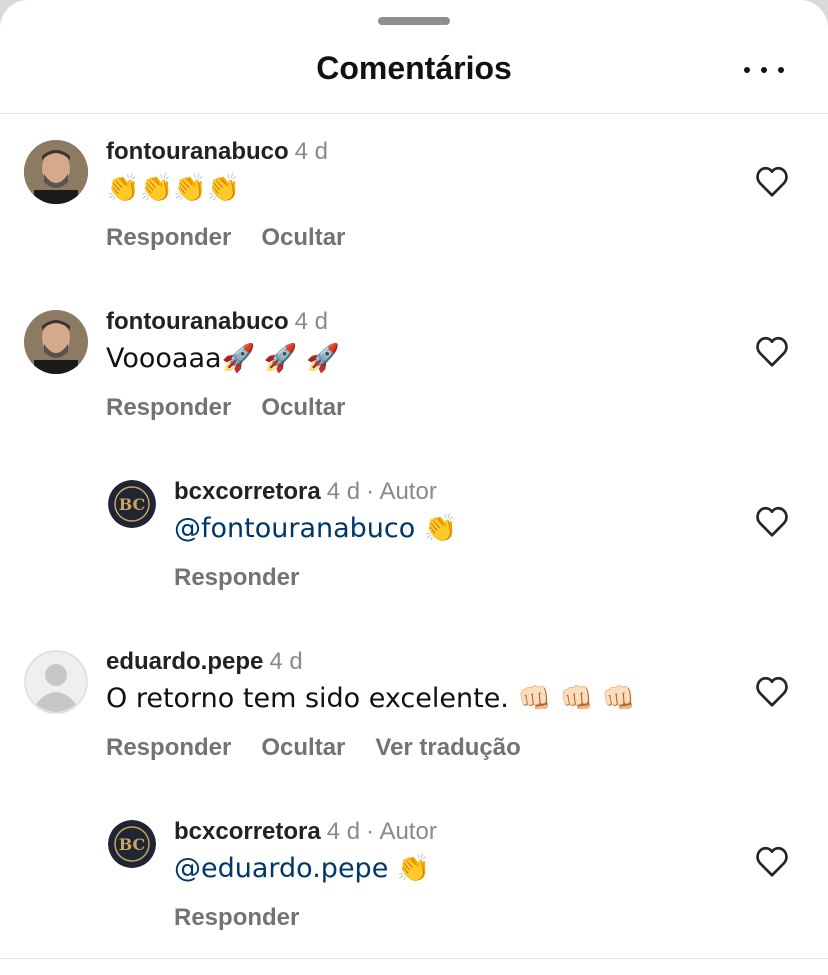 The image size is (828, 975). I want to click on comment-text: 👏👏👏👏, so click(173, 188).